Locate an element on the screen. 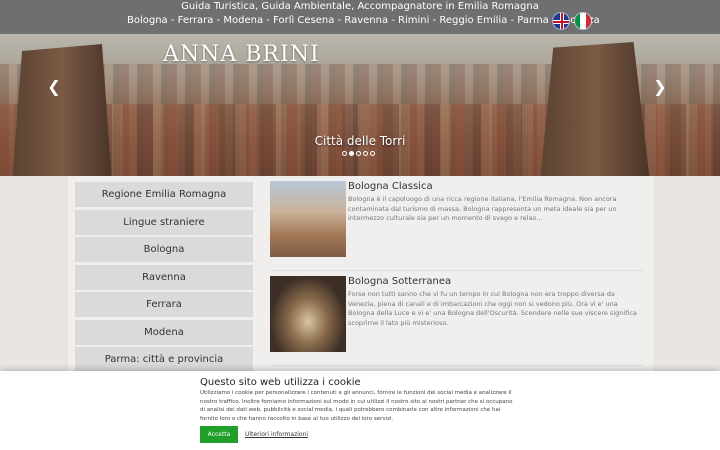 Image resolution: width=720 pixels, height=450 pixels. sidebar-item-parma: Parma: città e provincia is located at coordinates (164, 359).